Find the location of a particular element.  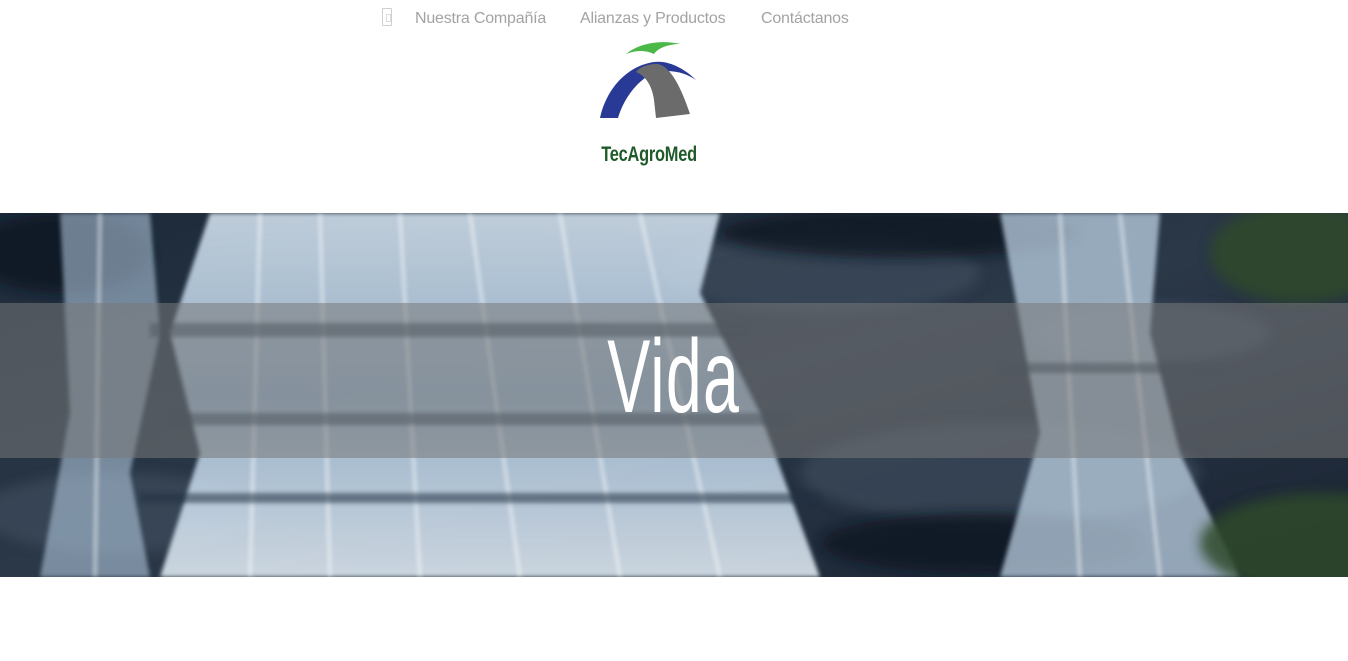

page-icon is located at coordinates (387, 17).